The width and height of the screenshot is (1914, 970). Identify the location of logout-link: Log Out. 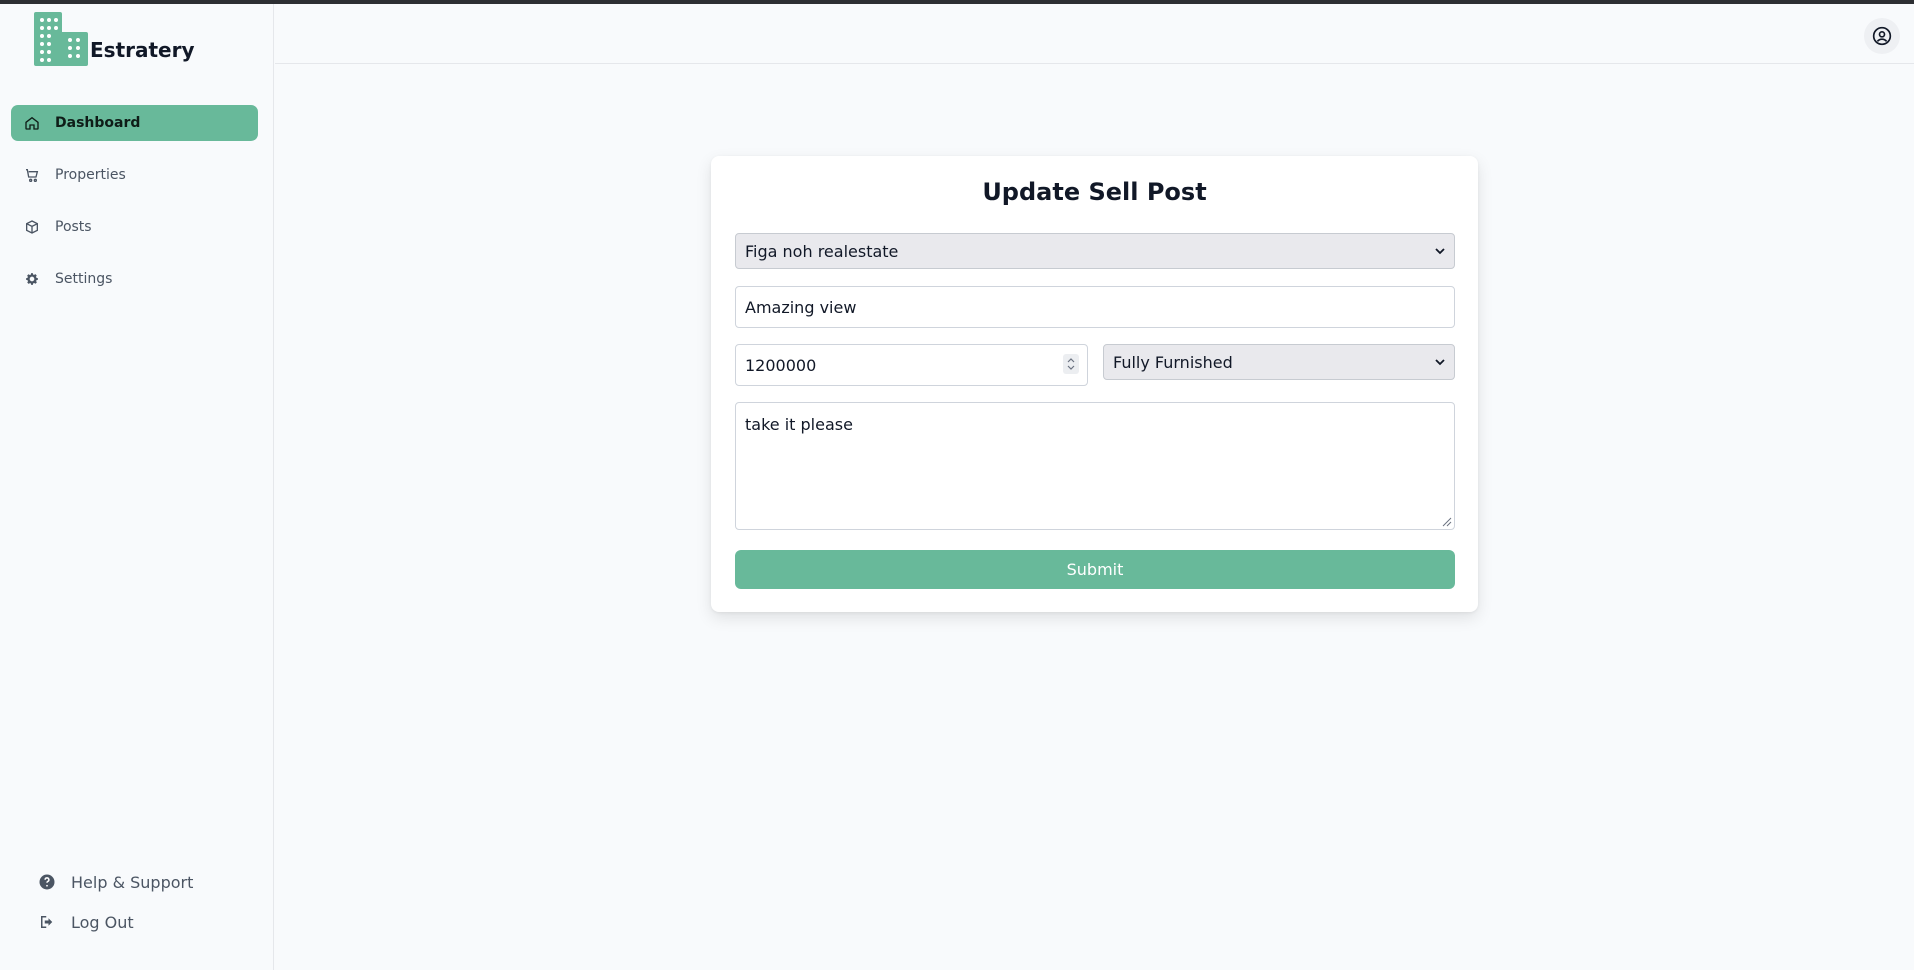
(115, 922).